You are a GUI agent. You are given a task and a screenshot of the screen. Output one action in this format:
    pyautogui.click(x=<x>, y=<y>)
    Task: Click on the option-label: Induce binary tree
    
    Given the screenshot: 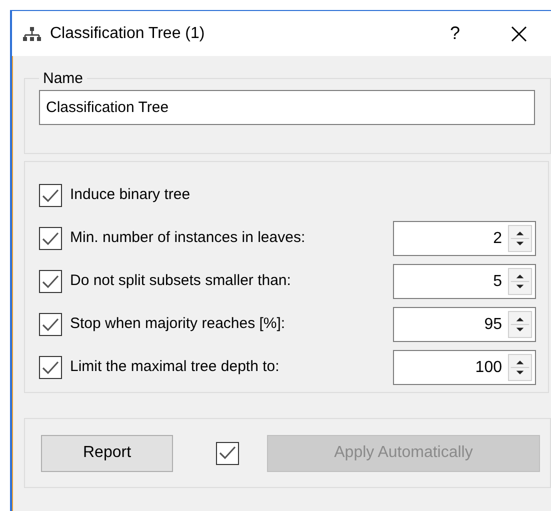 What is the action you would take?
    pyautogui.click(x=130, y=195)
    